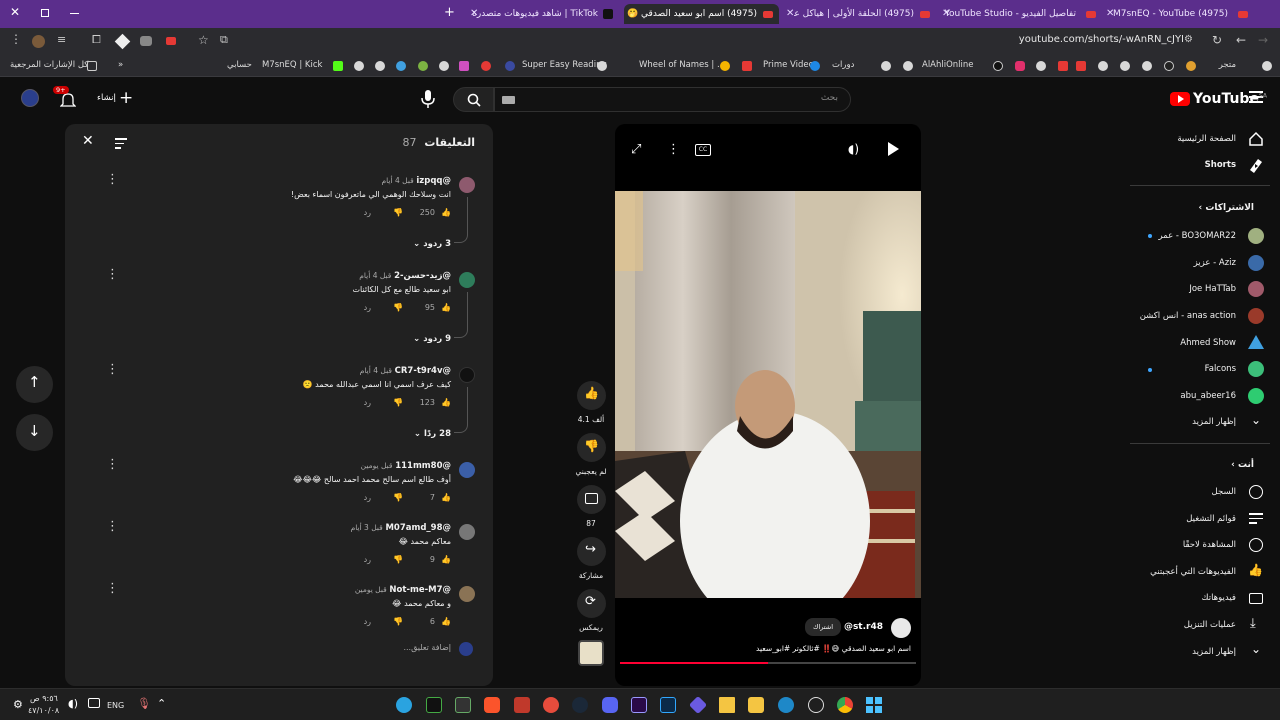 The image size is (1280, 720). Describe the element at coordinates (853, 149) in the screenshot. I see `volume-icon: ◖)` at that location.